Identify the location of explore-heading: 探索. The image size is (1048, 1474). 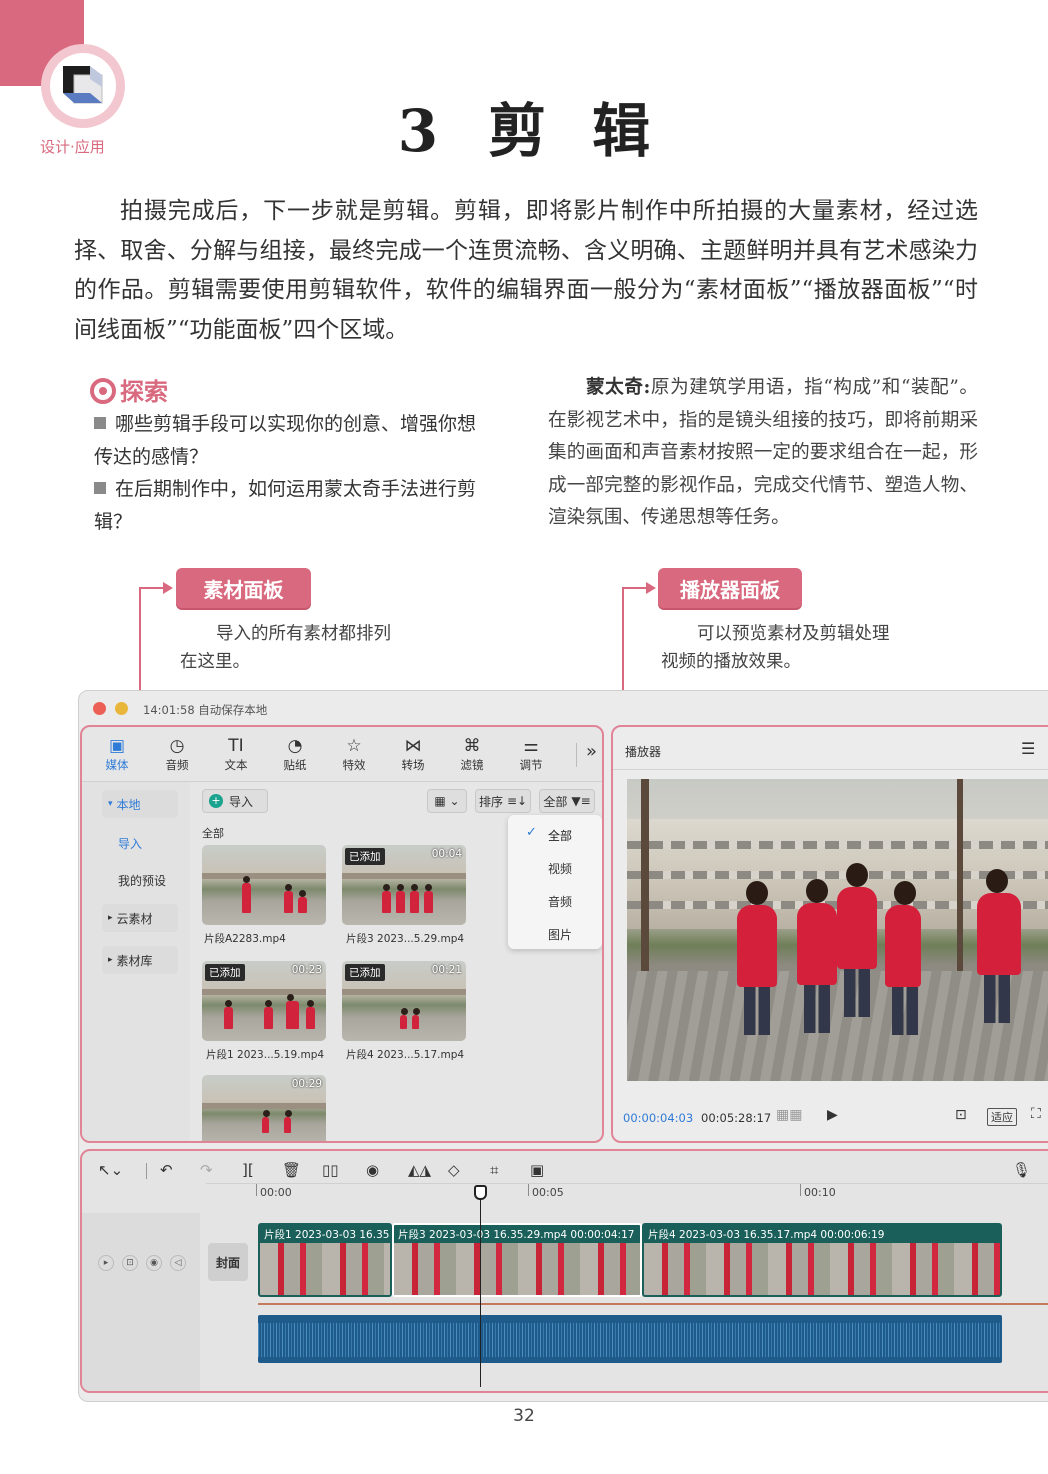
(129, 389).